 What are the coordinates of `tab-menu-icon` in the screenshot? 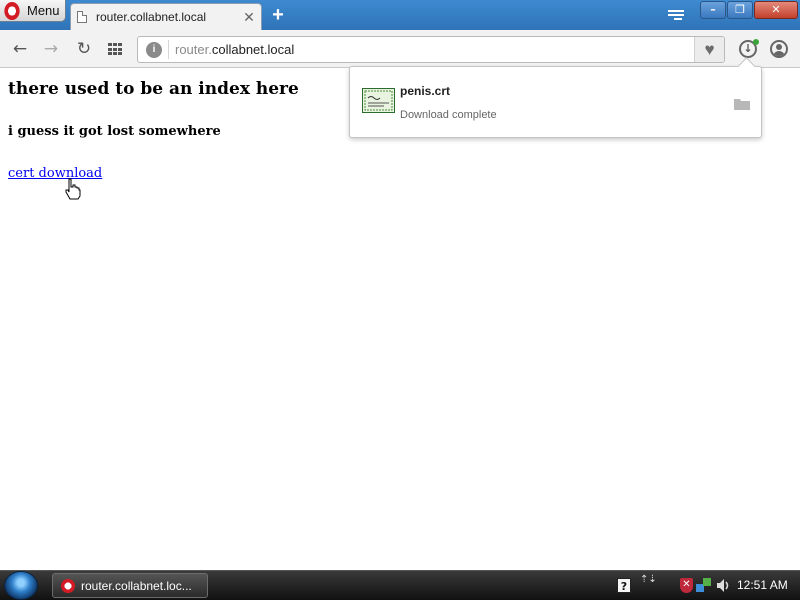 It's located at (676, 15).